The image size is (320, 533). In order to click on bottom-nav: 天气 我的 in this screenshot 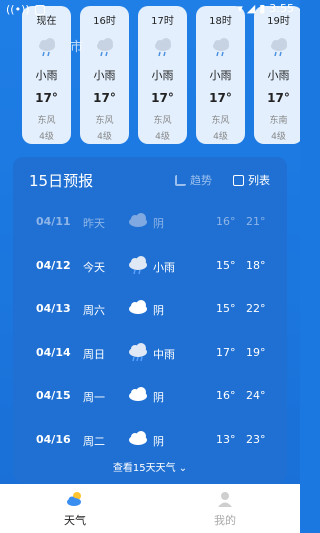, I will do `click(150, 508)`.